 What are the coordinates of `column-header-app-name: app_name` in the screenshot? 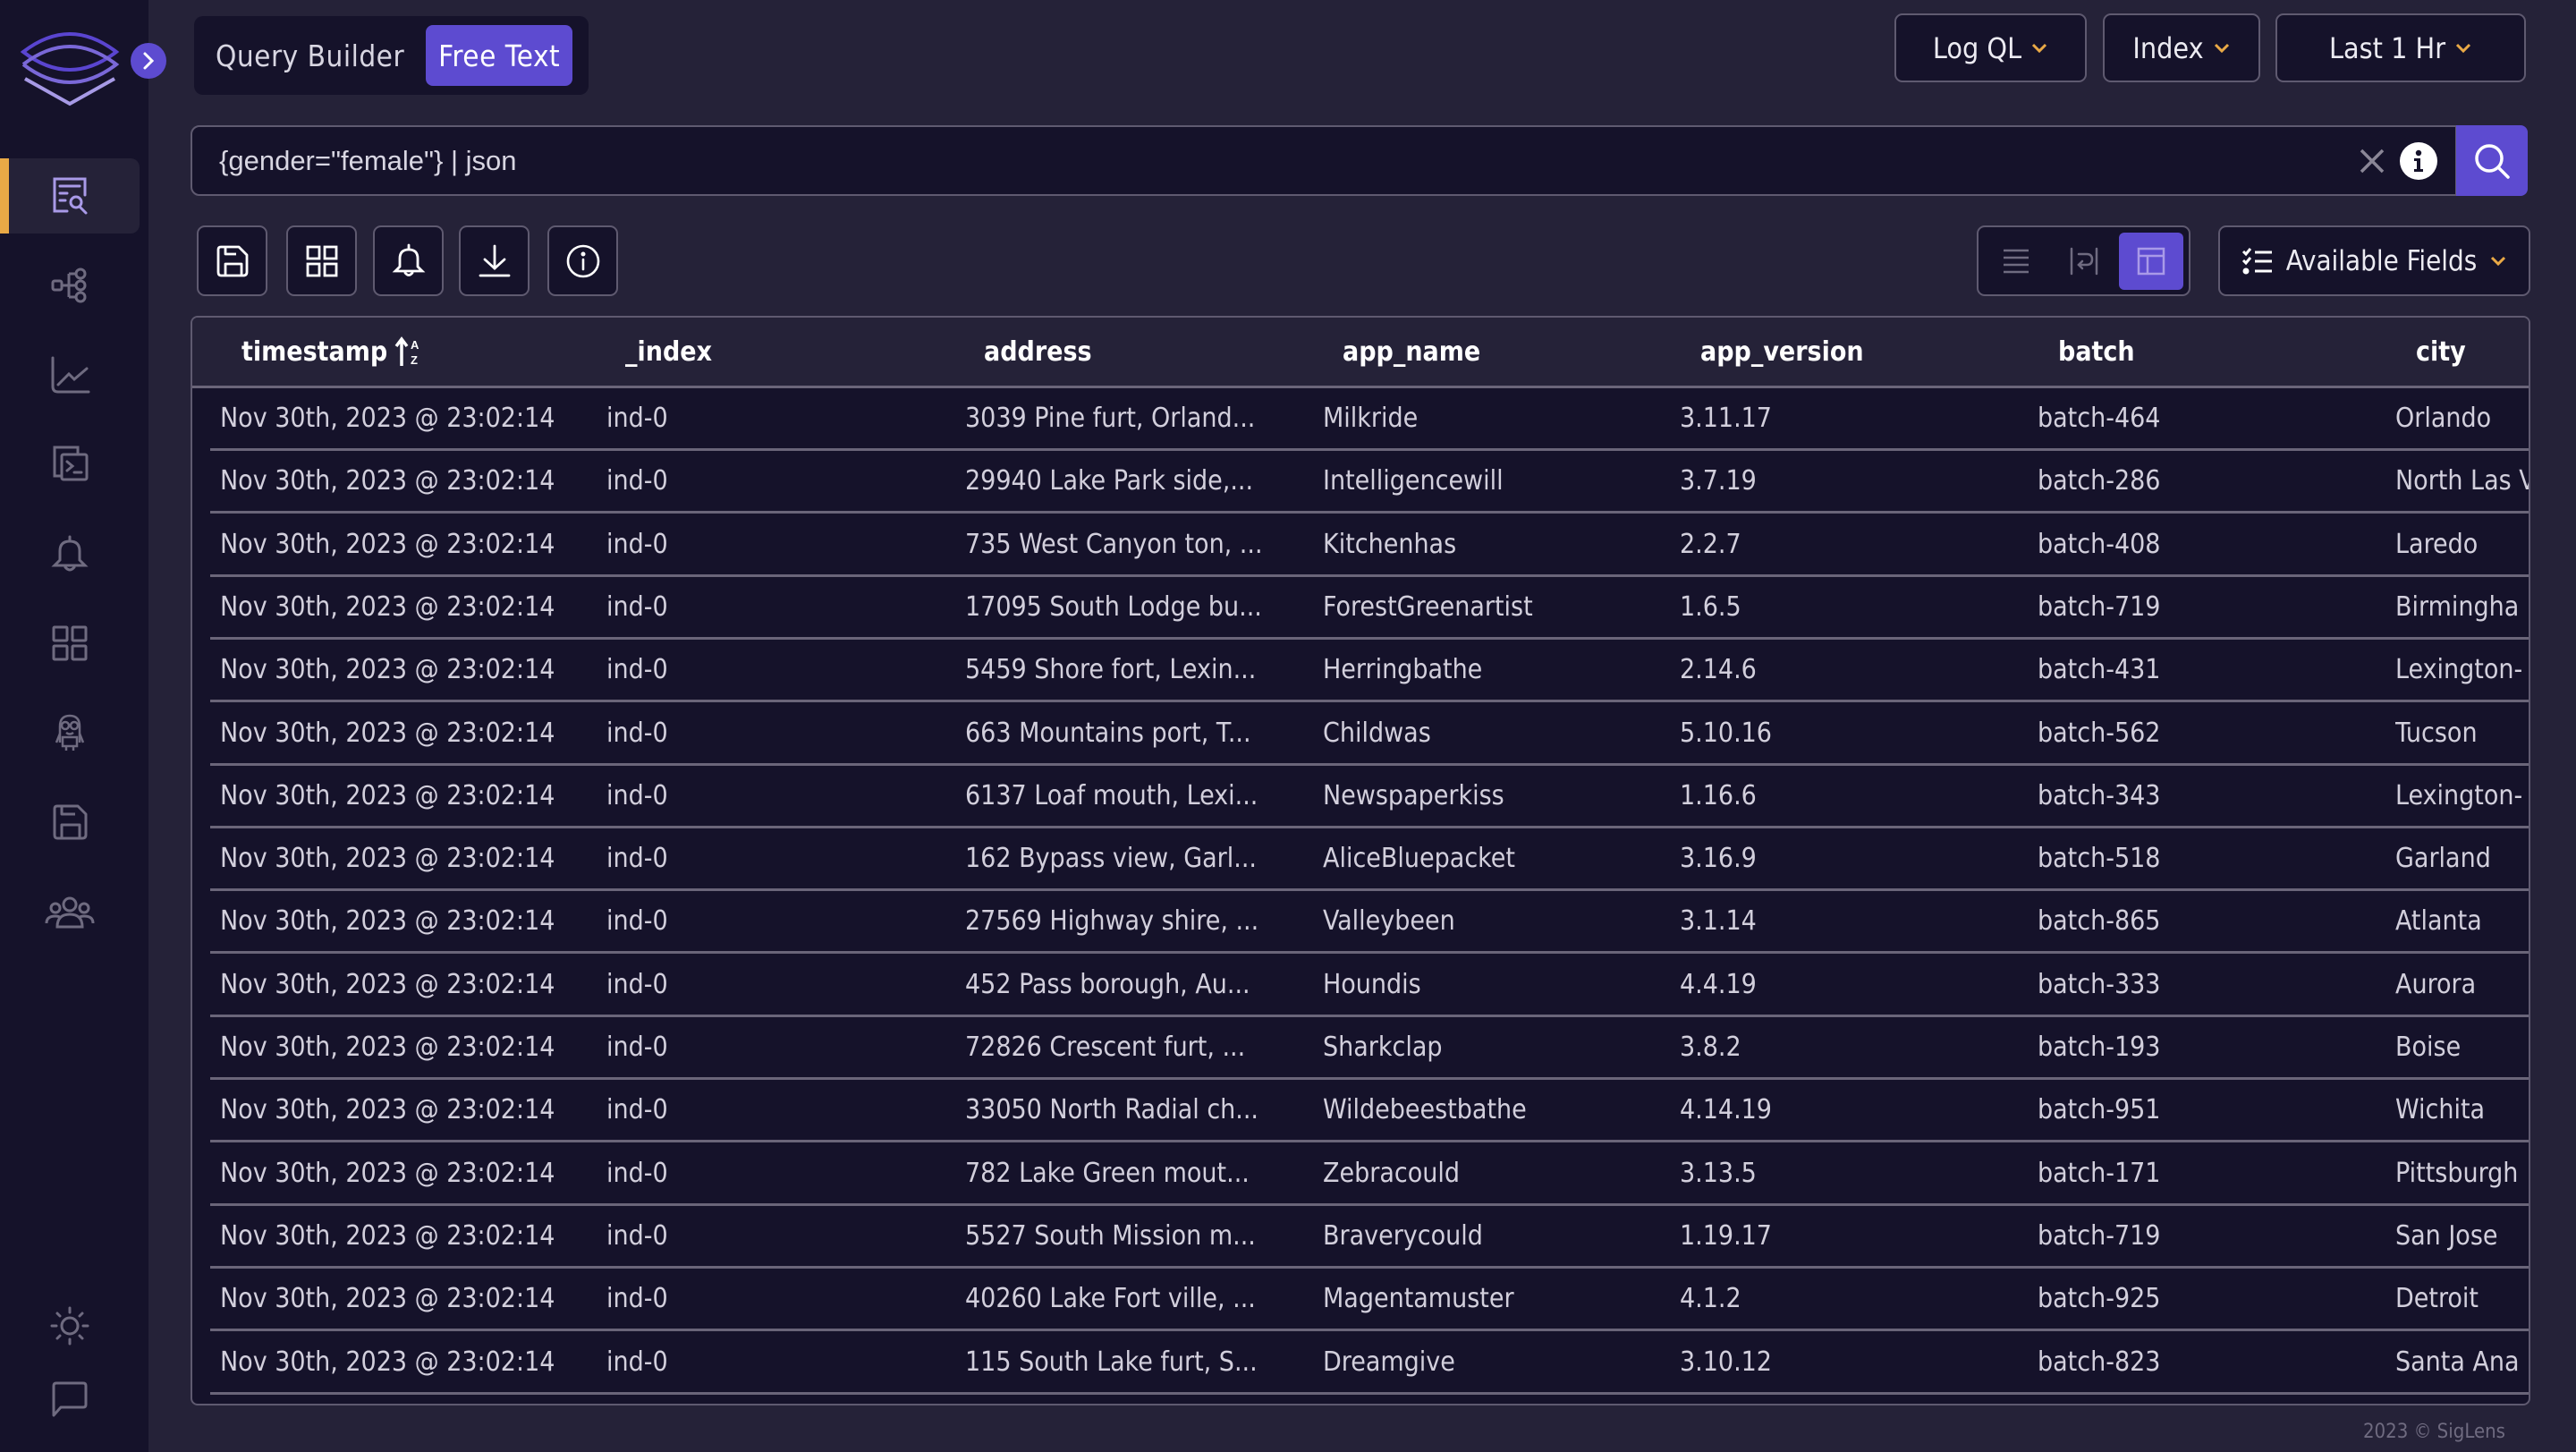 It's located at (1411, 352).